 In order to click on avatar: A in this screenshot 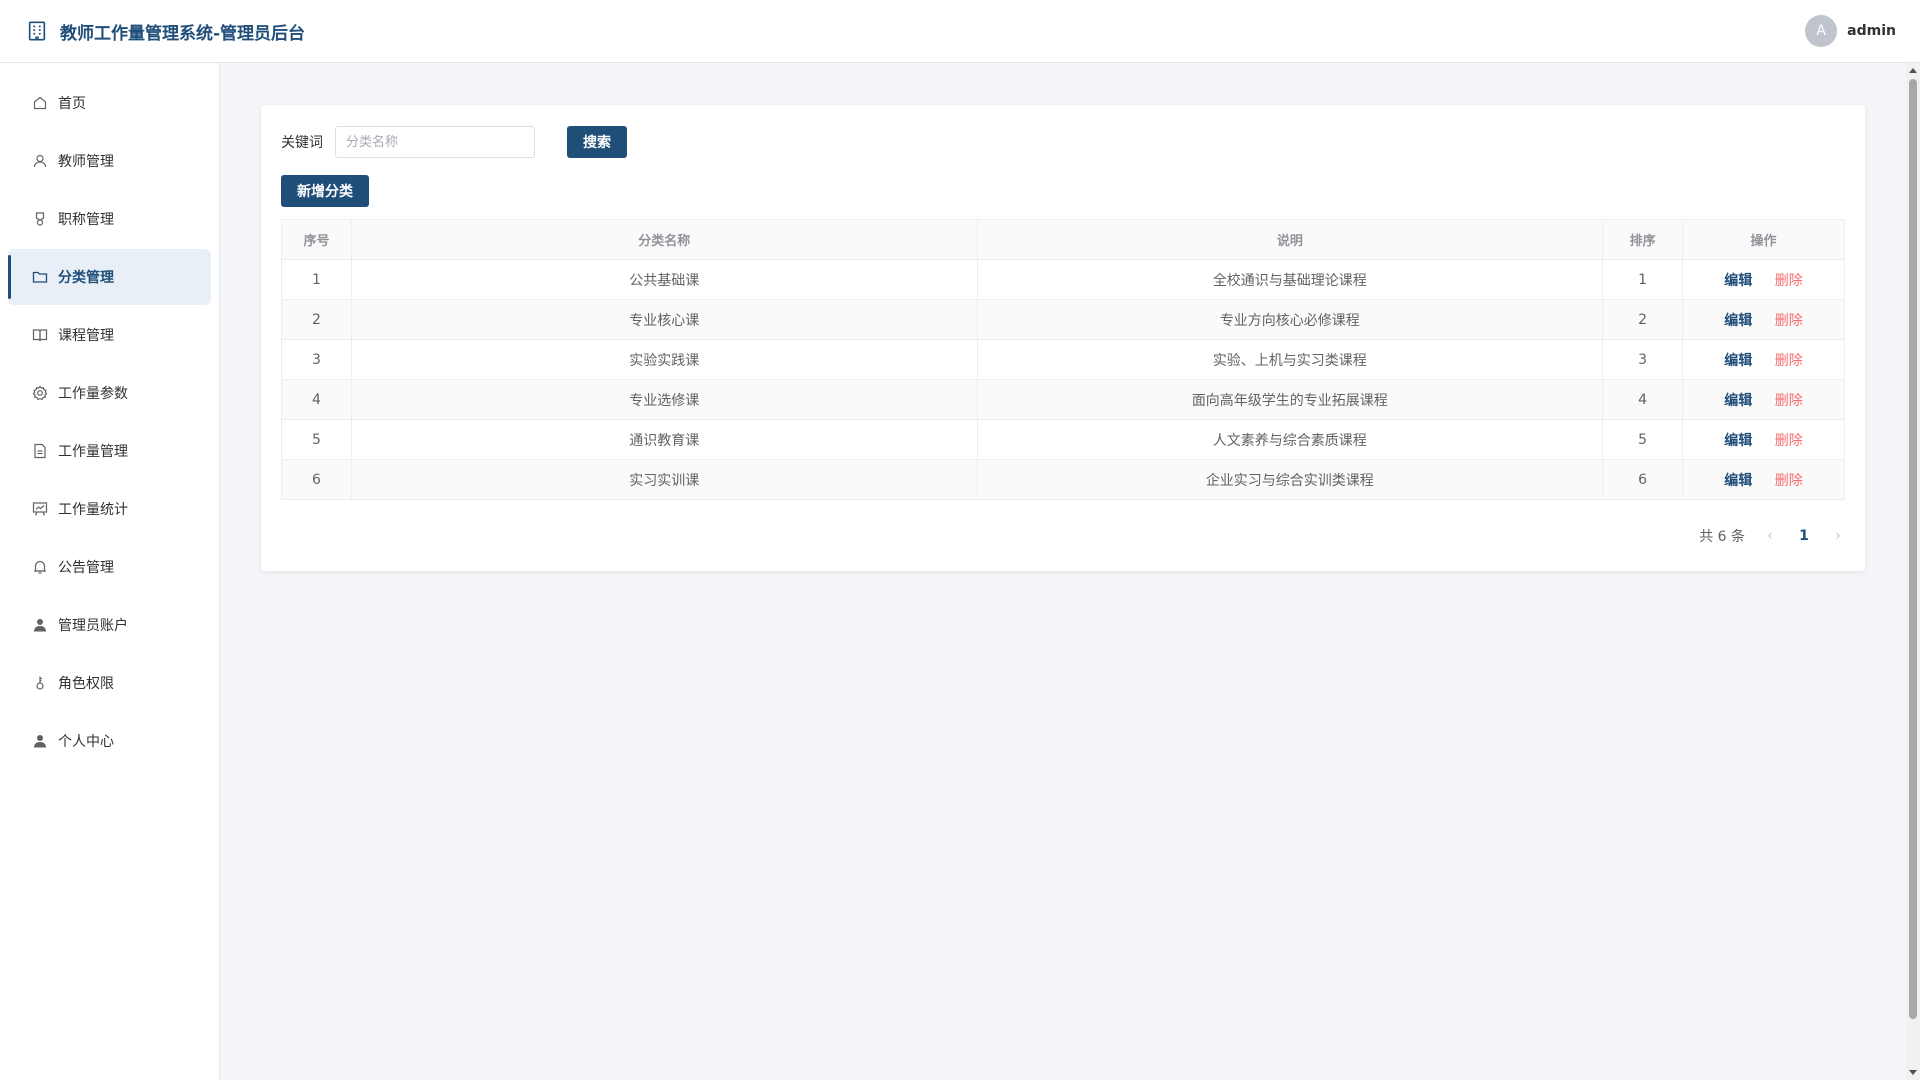, I will do `click(1821, 31)`.